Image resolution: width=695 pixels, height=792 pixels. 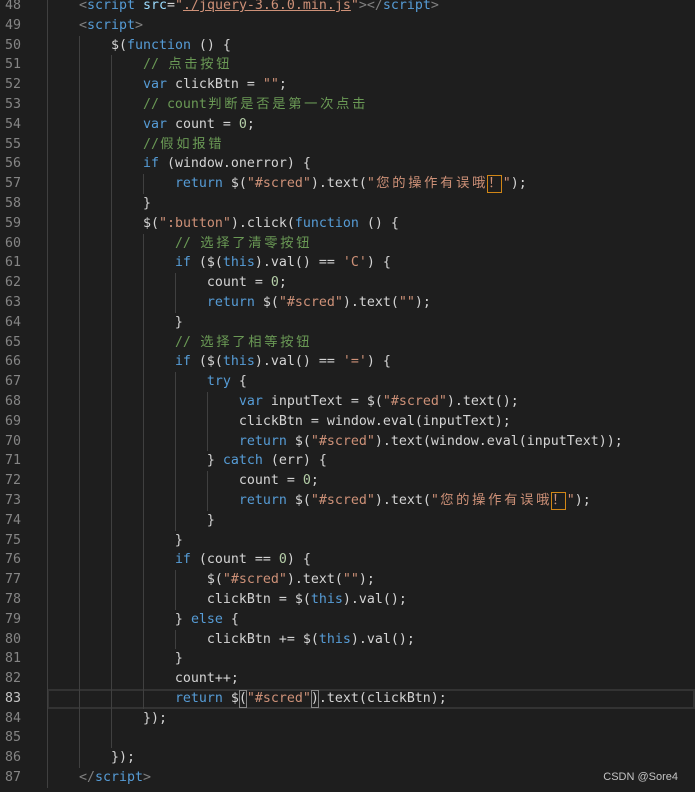 I want to click on line-number: 74, so click(x=10, y=521).